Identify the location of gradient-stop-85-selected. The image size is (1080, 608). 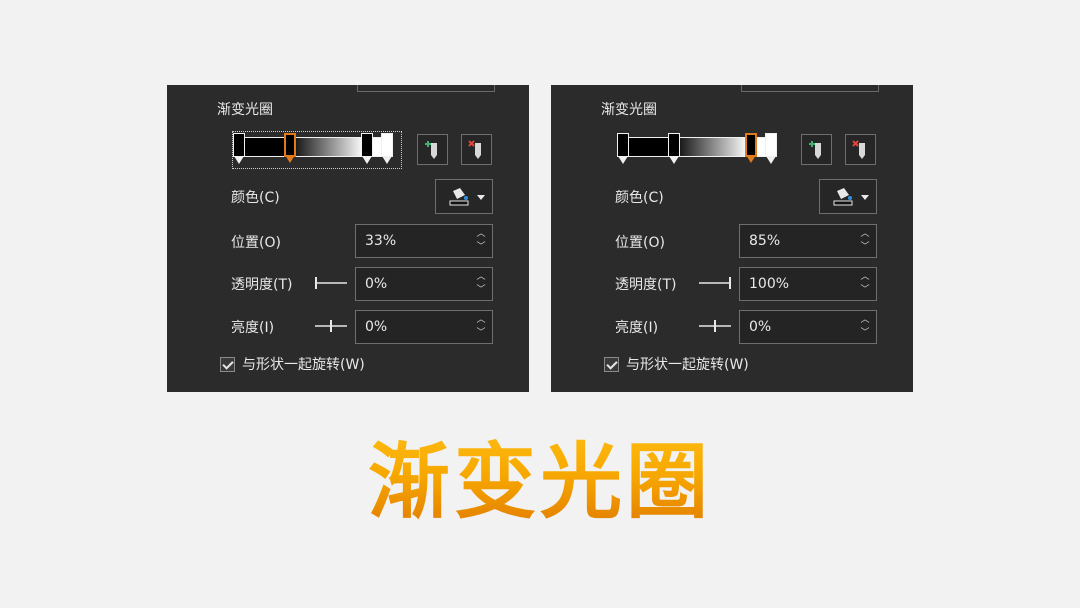
(751, 148).